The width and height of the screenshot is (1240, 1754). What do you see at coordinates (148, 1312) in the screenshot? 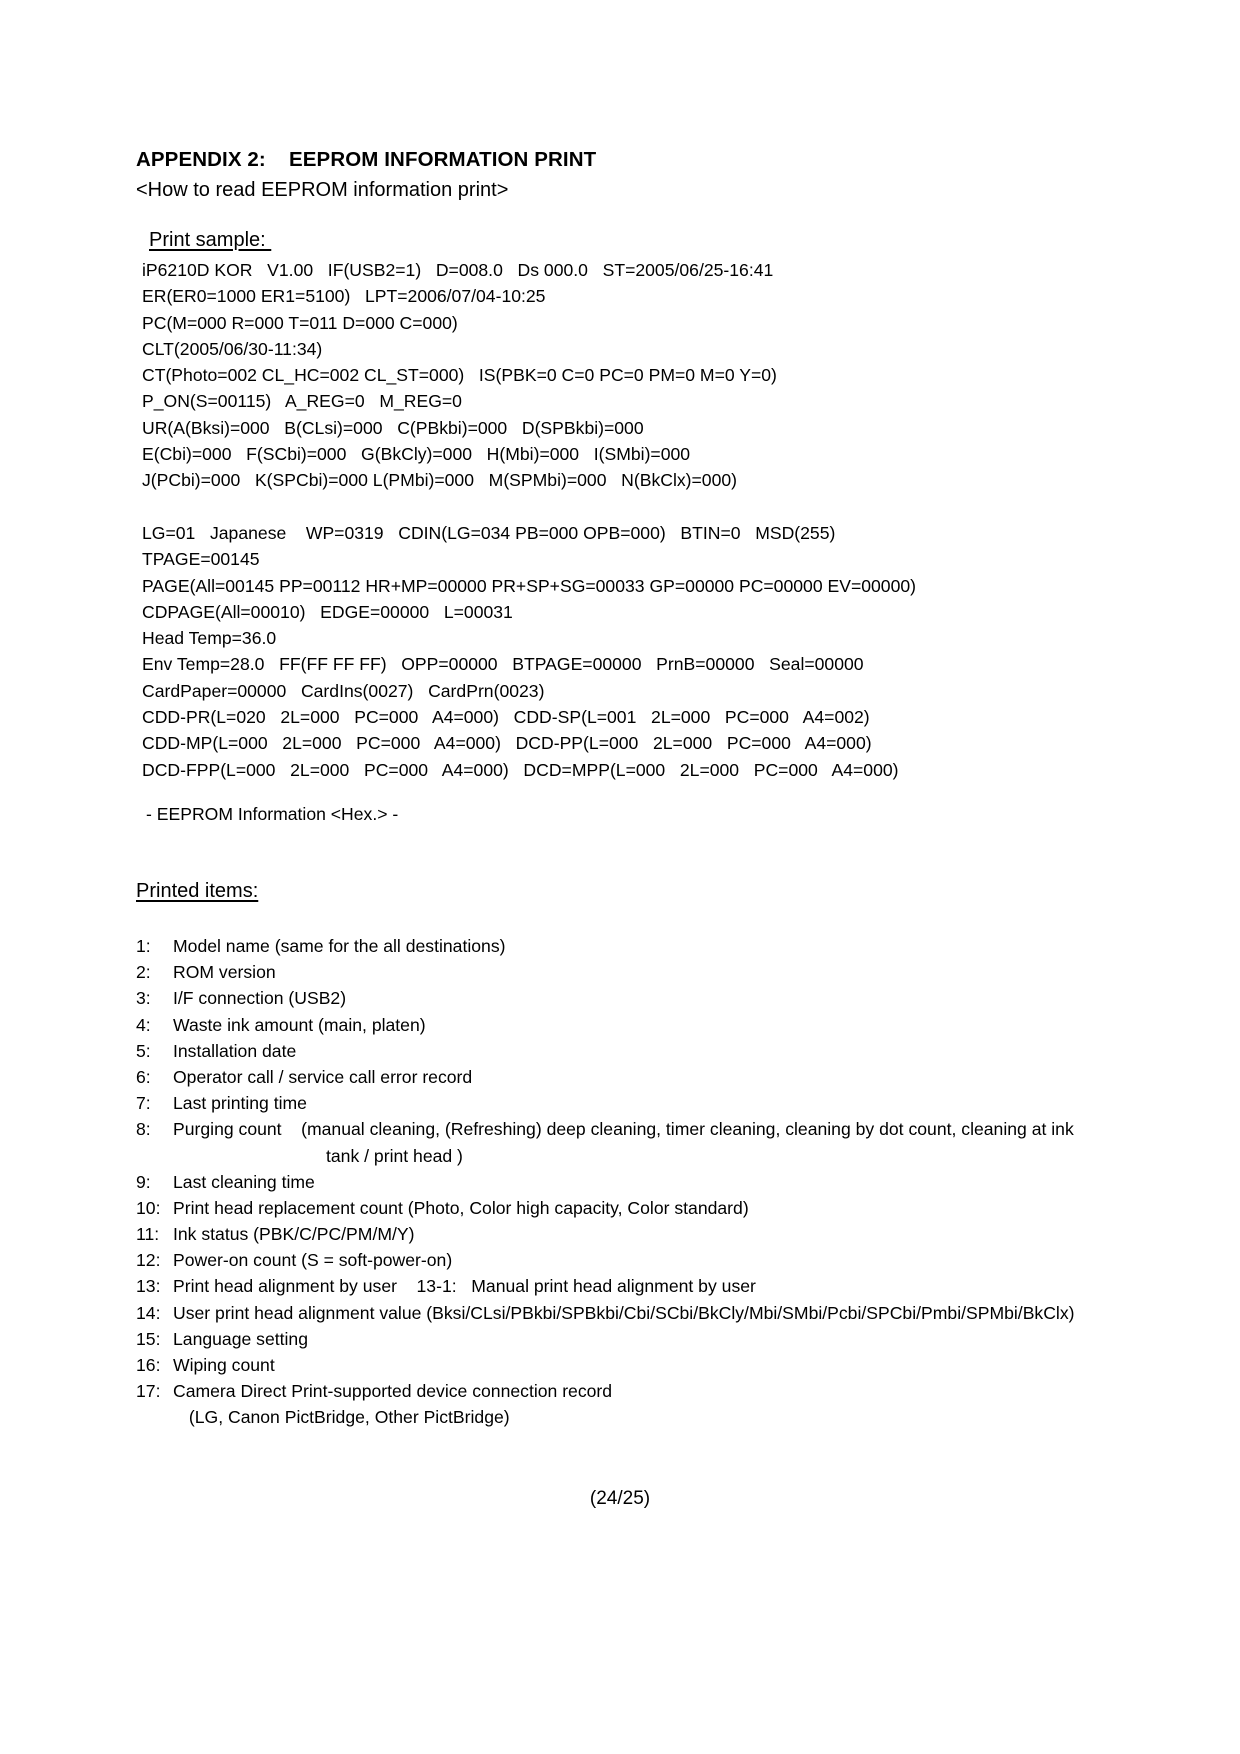
I see `list-item-number: 14:` at bounding box center [148, 1312].